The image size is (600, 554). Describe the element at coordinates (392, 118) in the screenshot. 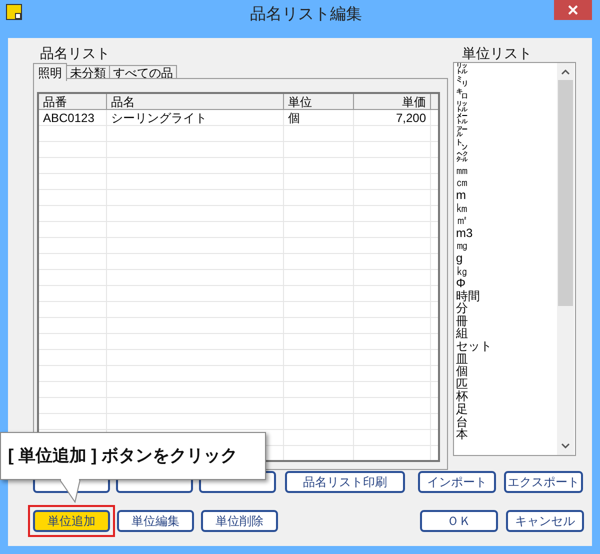

I see `table-cell: 7,200` at that location.